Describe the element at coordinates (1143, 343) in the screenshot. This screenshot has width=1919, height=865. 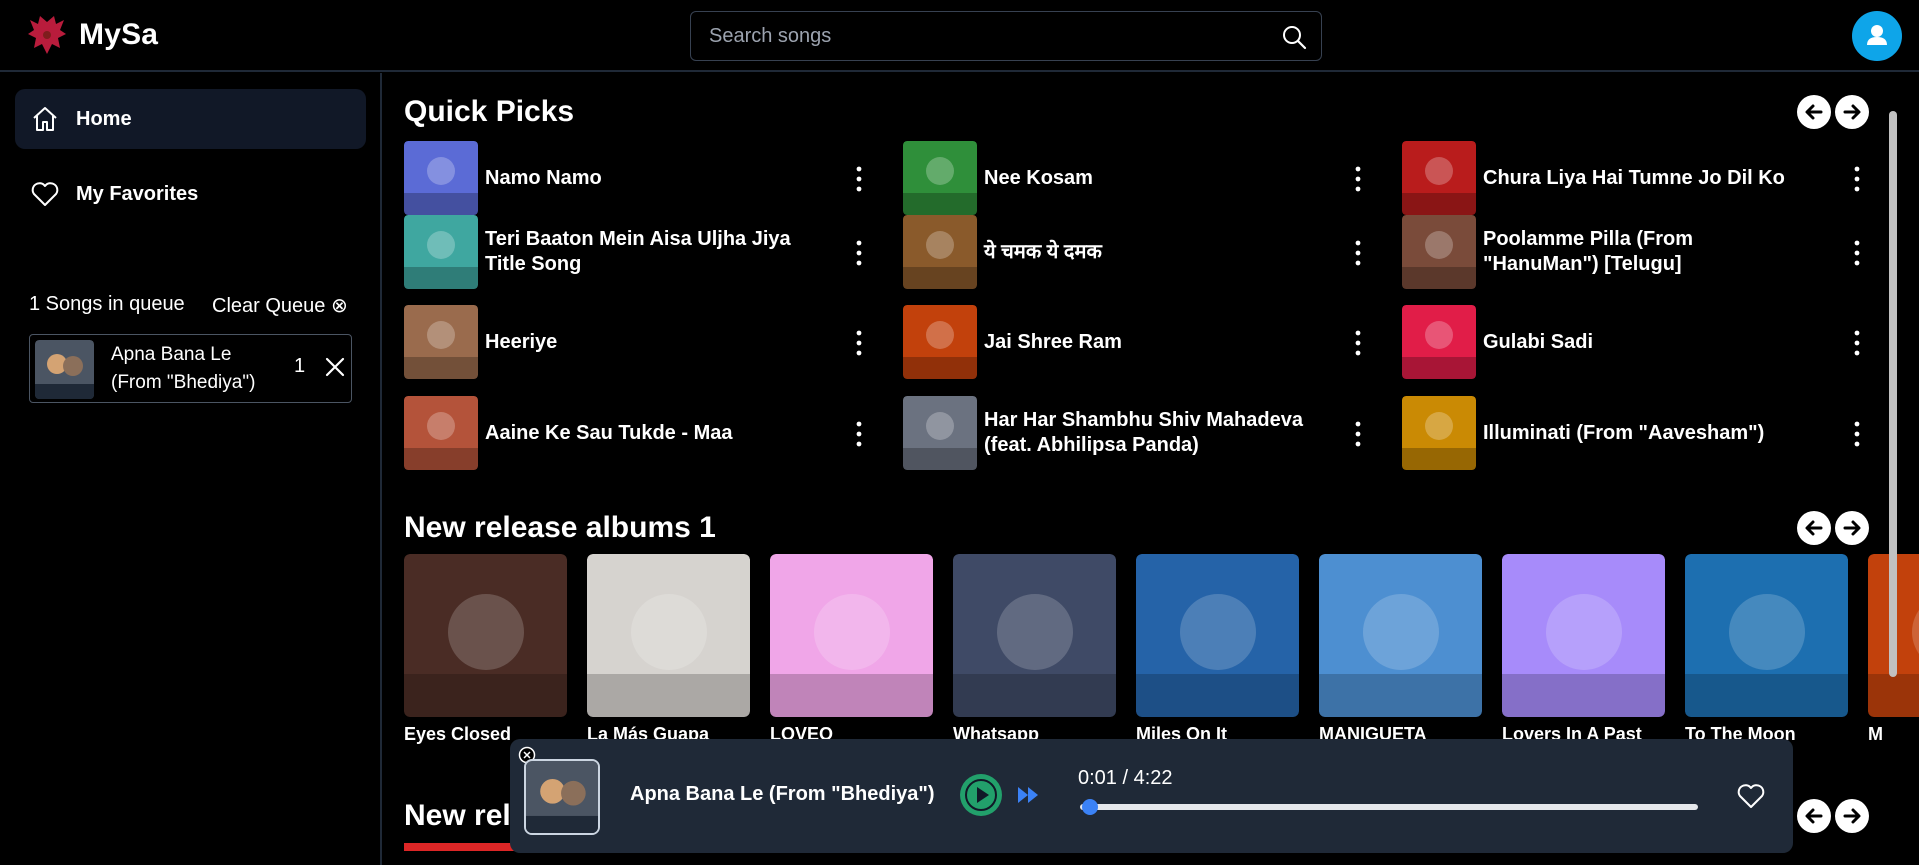
I see `quick-pick-item: Jai Shree Ram` at that location.